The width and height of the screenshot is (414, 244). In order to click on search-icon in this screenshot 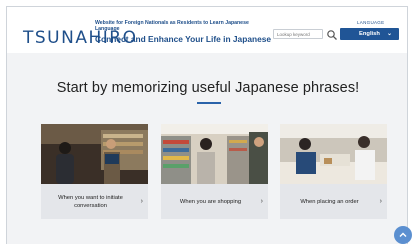, I will do `click(332, 34)`.